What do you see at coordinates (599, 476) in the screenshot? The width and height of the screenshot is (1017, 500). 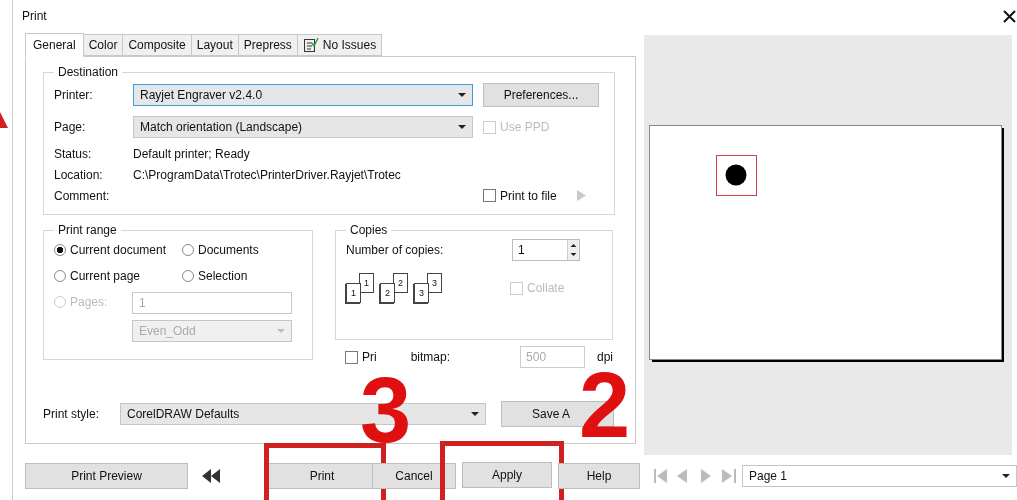 I see `dialog-button: Help` at bounding box center [599, 476].